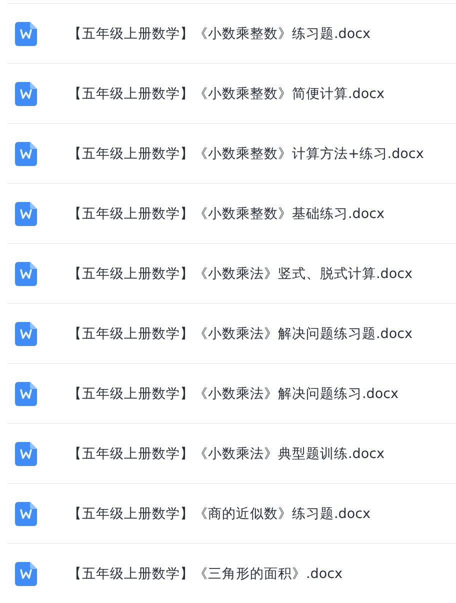 The height and width of the screenshot is (603, 456). I want to click on file-name: 【五年级上册数学】《三角形的面积》.docx, so click(205, 573).